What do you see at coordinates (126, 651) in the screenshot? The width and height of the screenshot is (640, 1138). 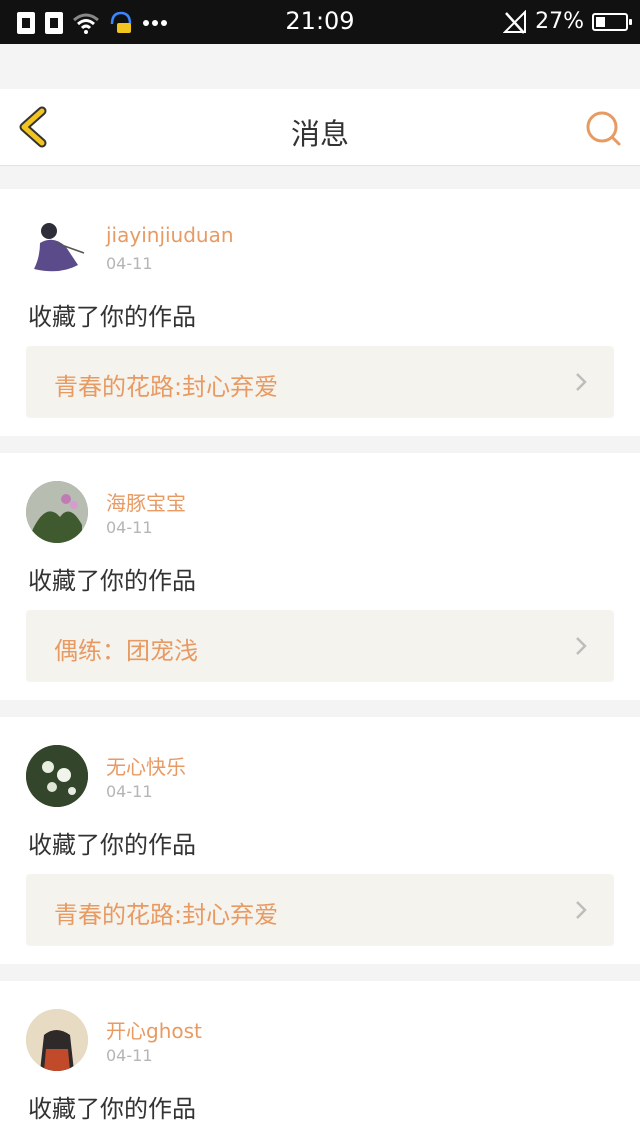 I see `work-title: 偶练：团宠浅` at bounding box center [126, 651].